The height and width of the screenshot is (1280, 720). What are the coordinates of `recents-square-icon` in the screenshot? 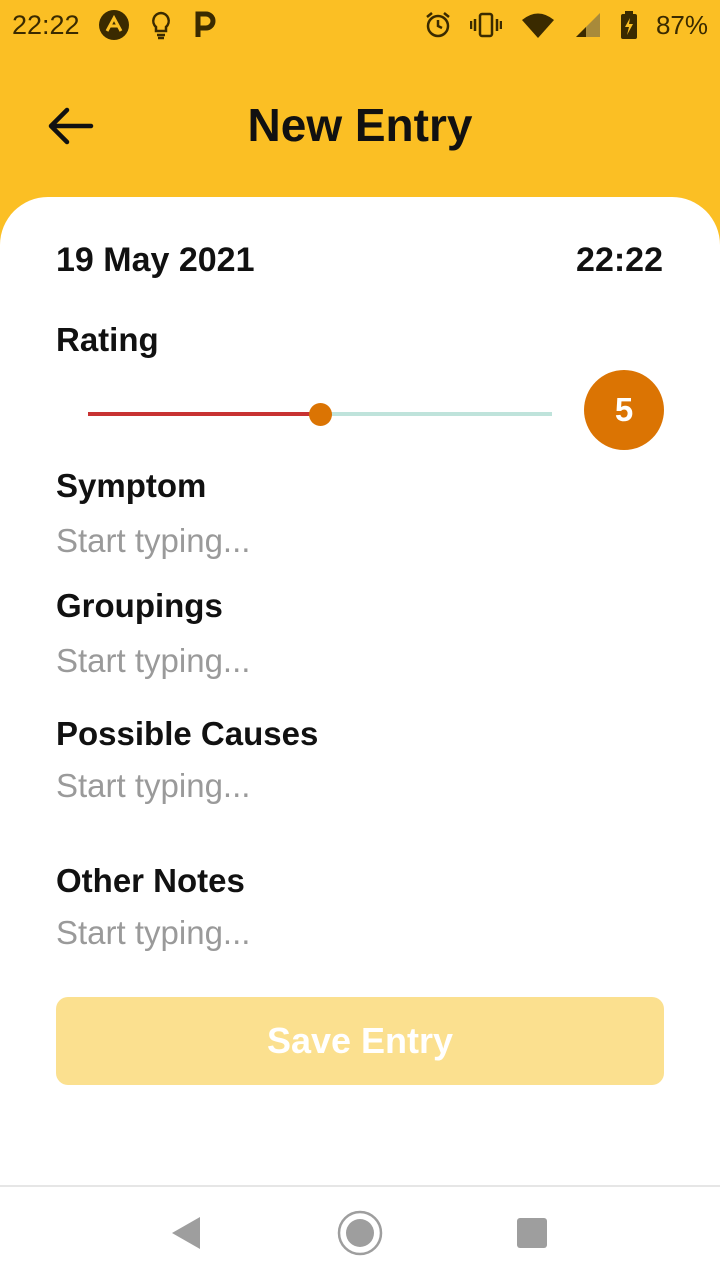 It's located at (532, 1235).